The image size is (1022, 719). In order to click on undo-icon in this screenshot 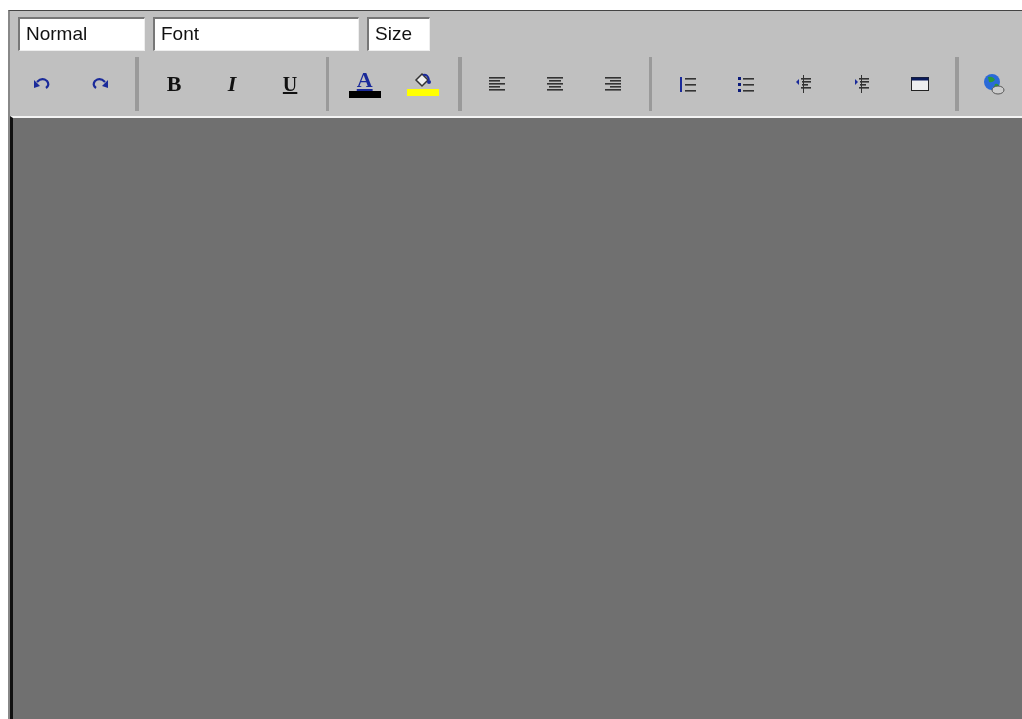, I will do `click(41, 84)`.